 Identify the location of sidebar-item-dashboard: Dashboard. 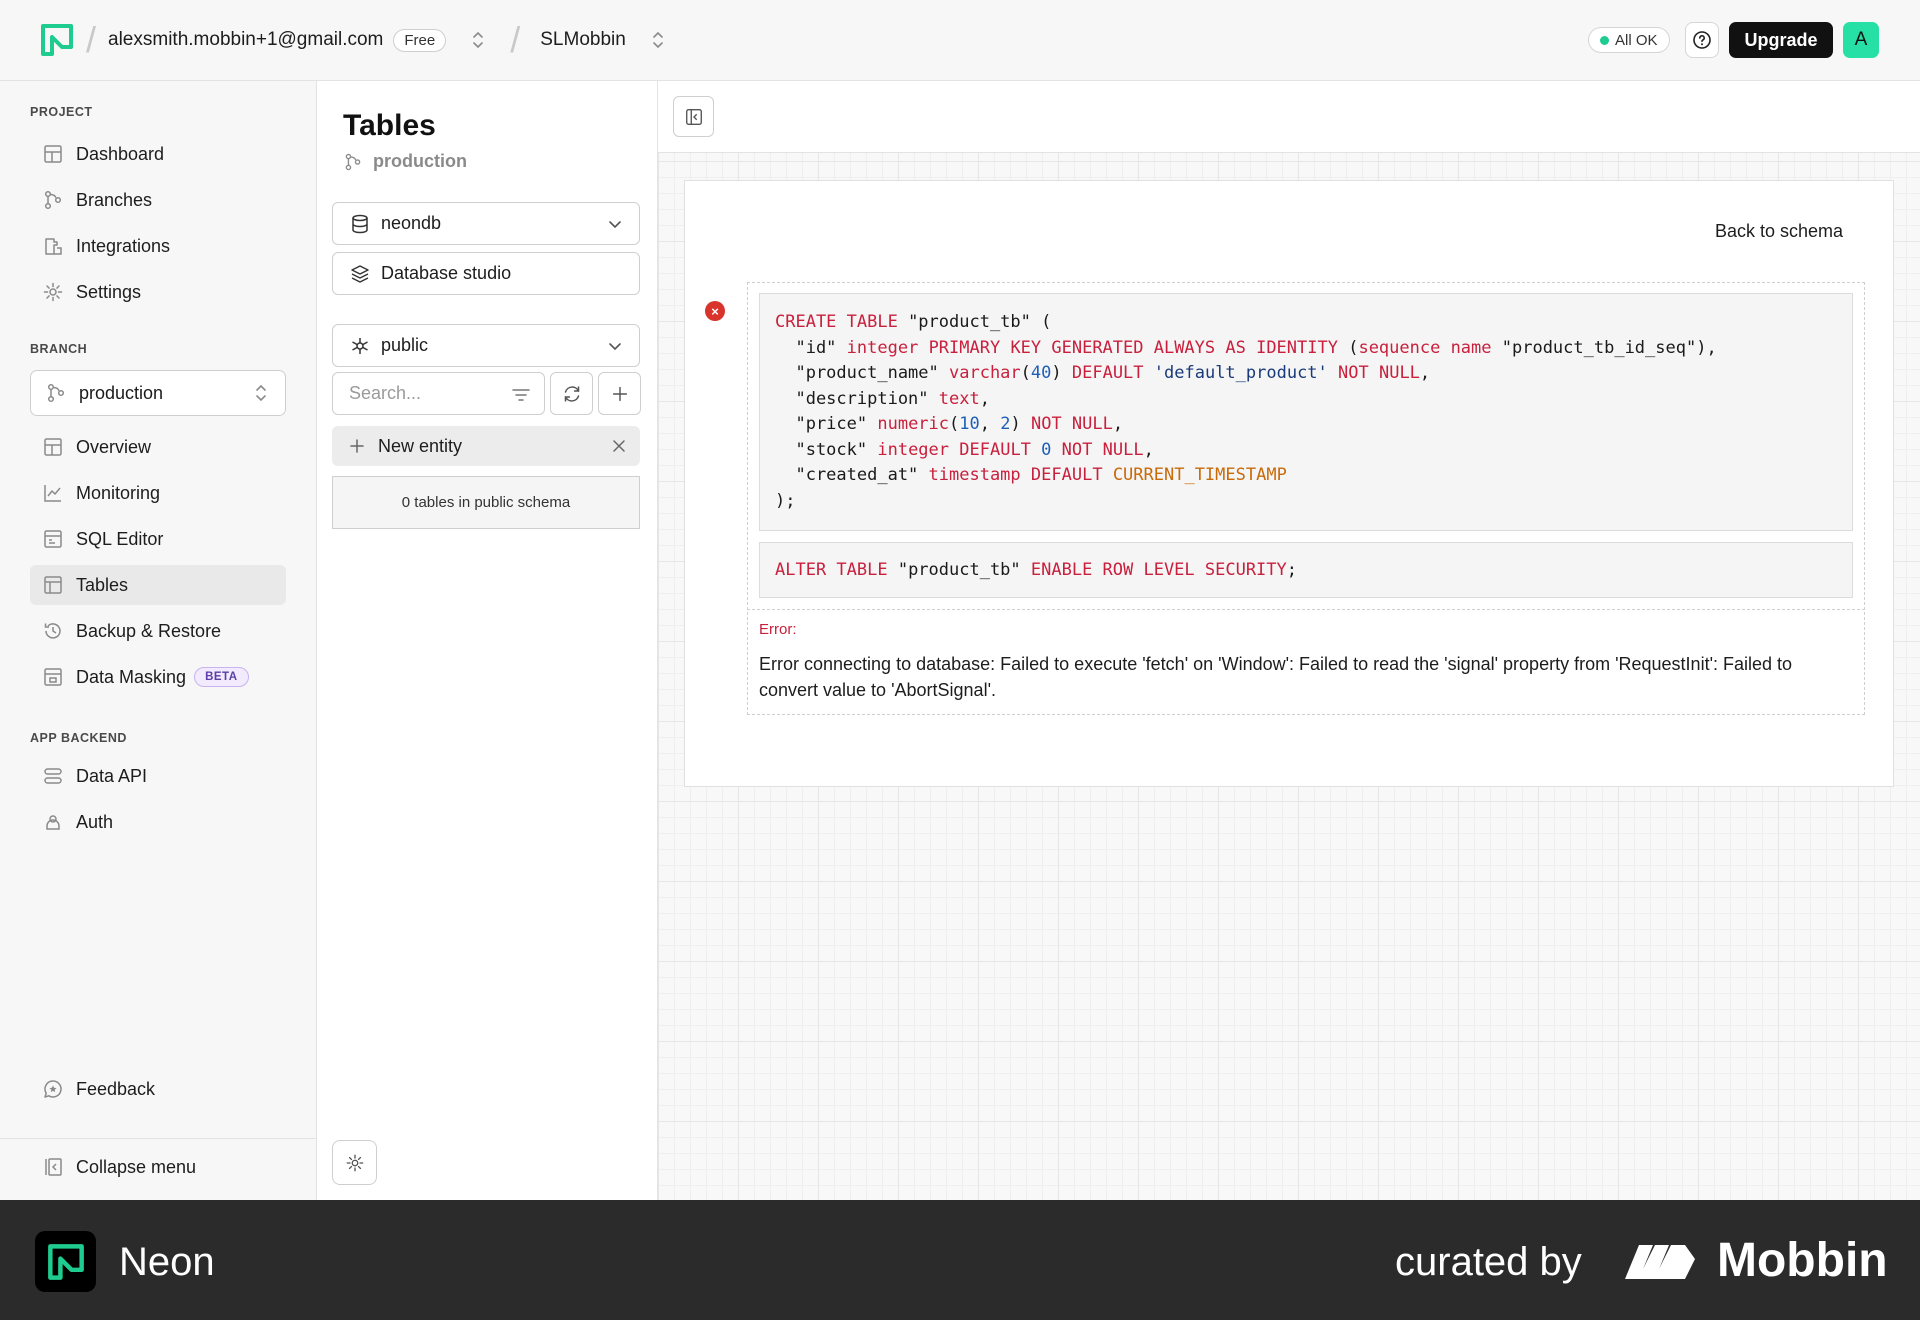
(158, 154).